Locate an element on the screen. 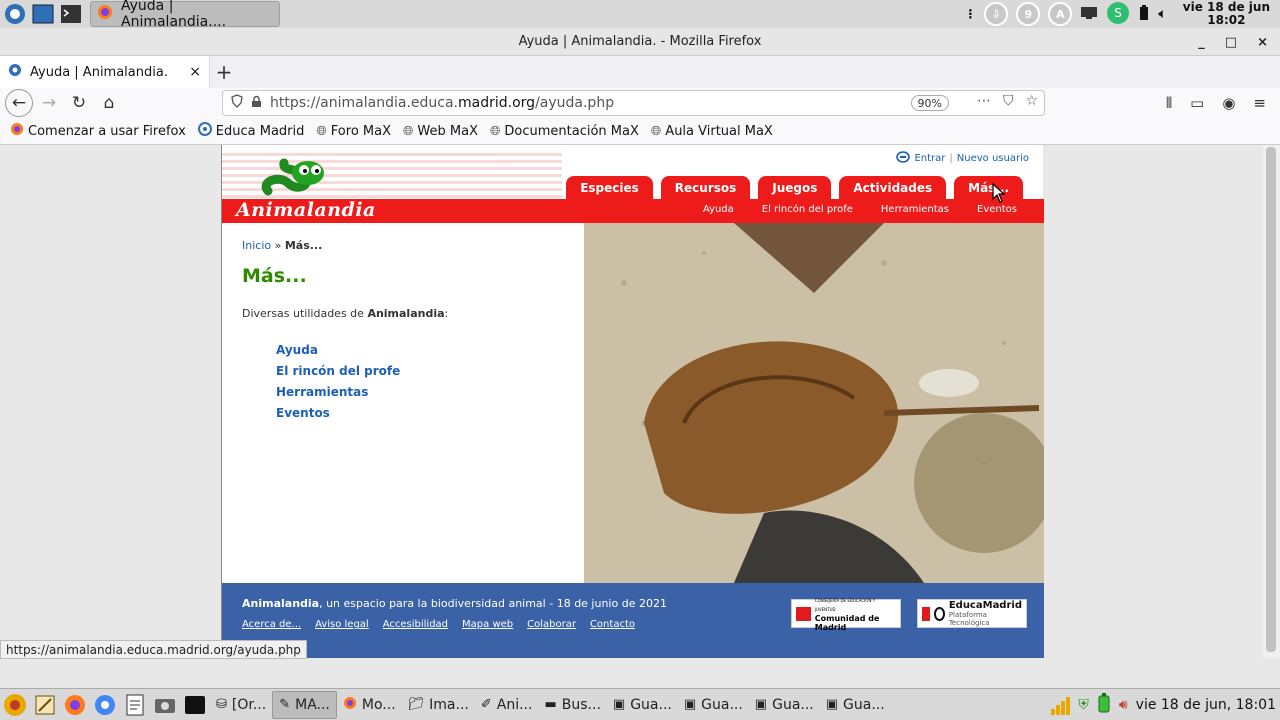 This screenshot has height=720, width=1280. chrome-launcher-icon is located at coordinates (105, 705).